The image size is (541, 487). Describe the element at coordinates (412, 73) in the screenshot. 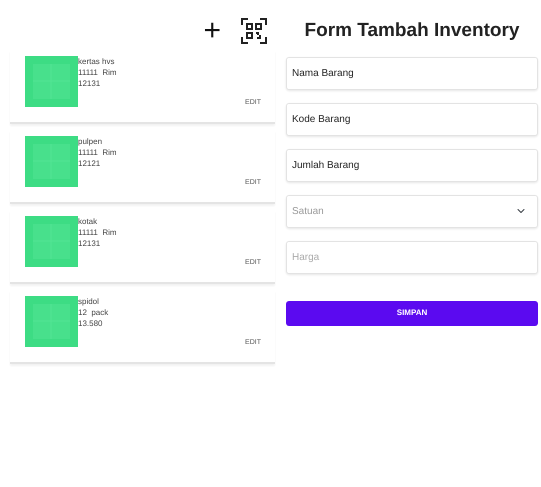

I see `input-field: Nama Barang` at that location.